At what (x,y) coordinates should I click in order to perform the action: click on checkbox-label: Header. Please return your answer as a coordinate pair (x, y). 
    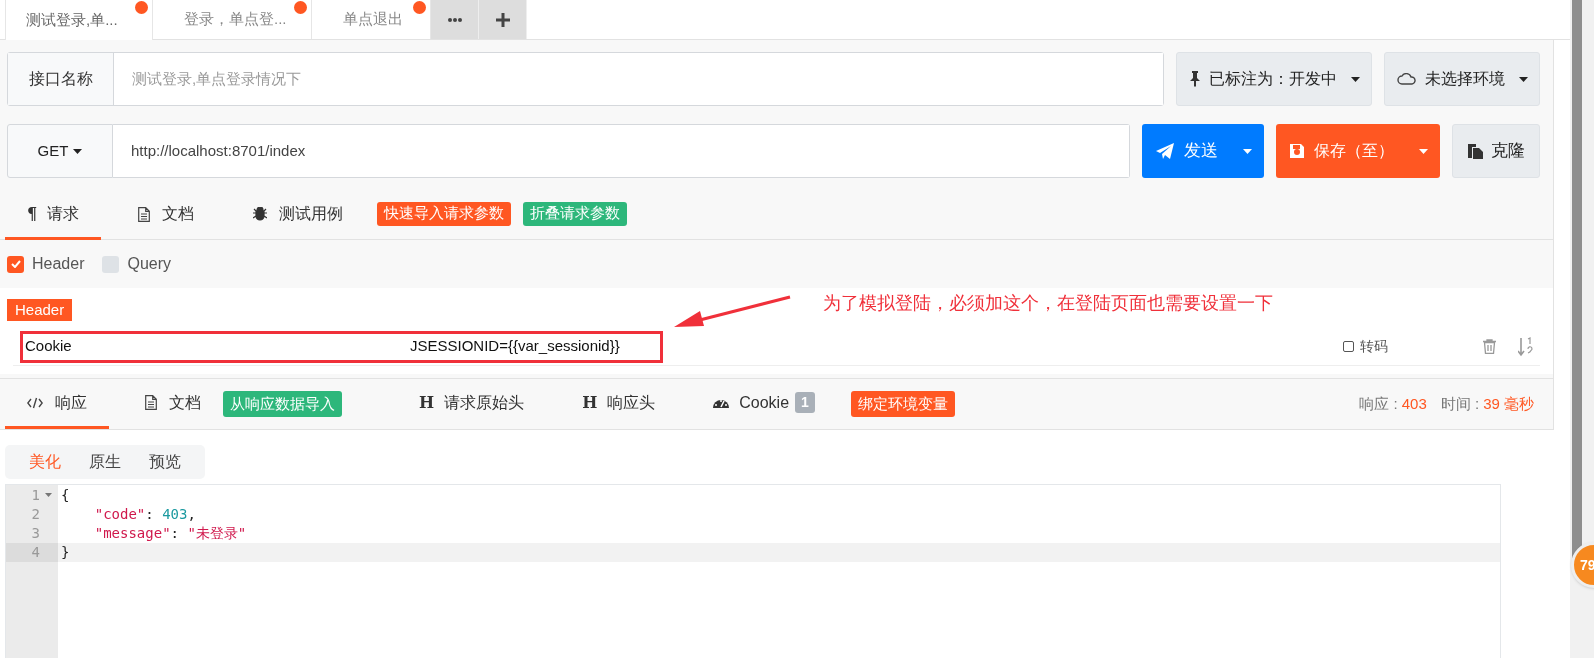
    Looking at the image, I should click on (58, 264).